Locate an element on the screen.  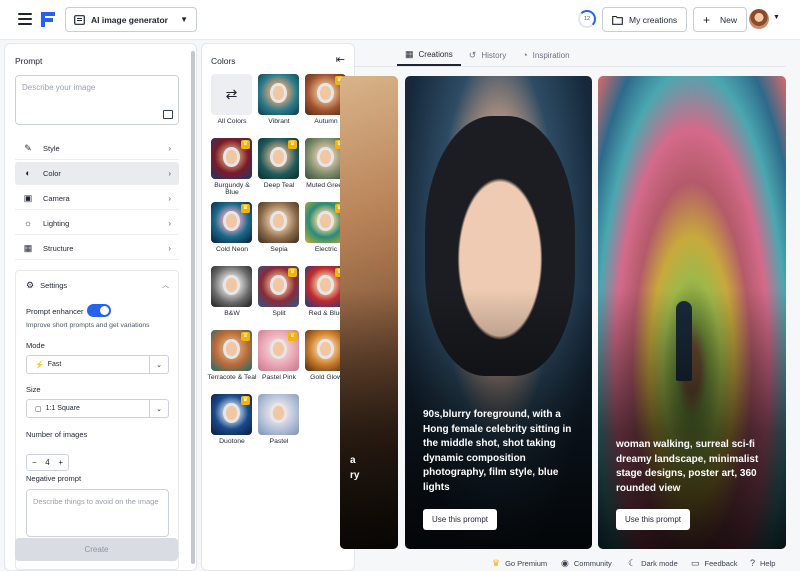
footer-label: Help is located at coordinates (768, 563).